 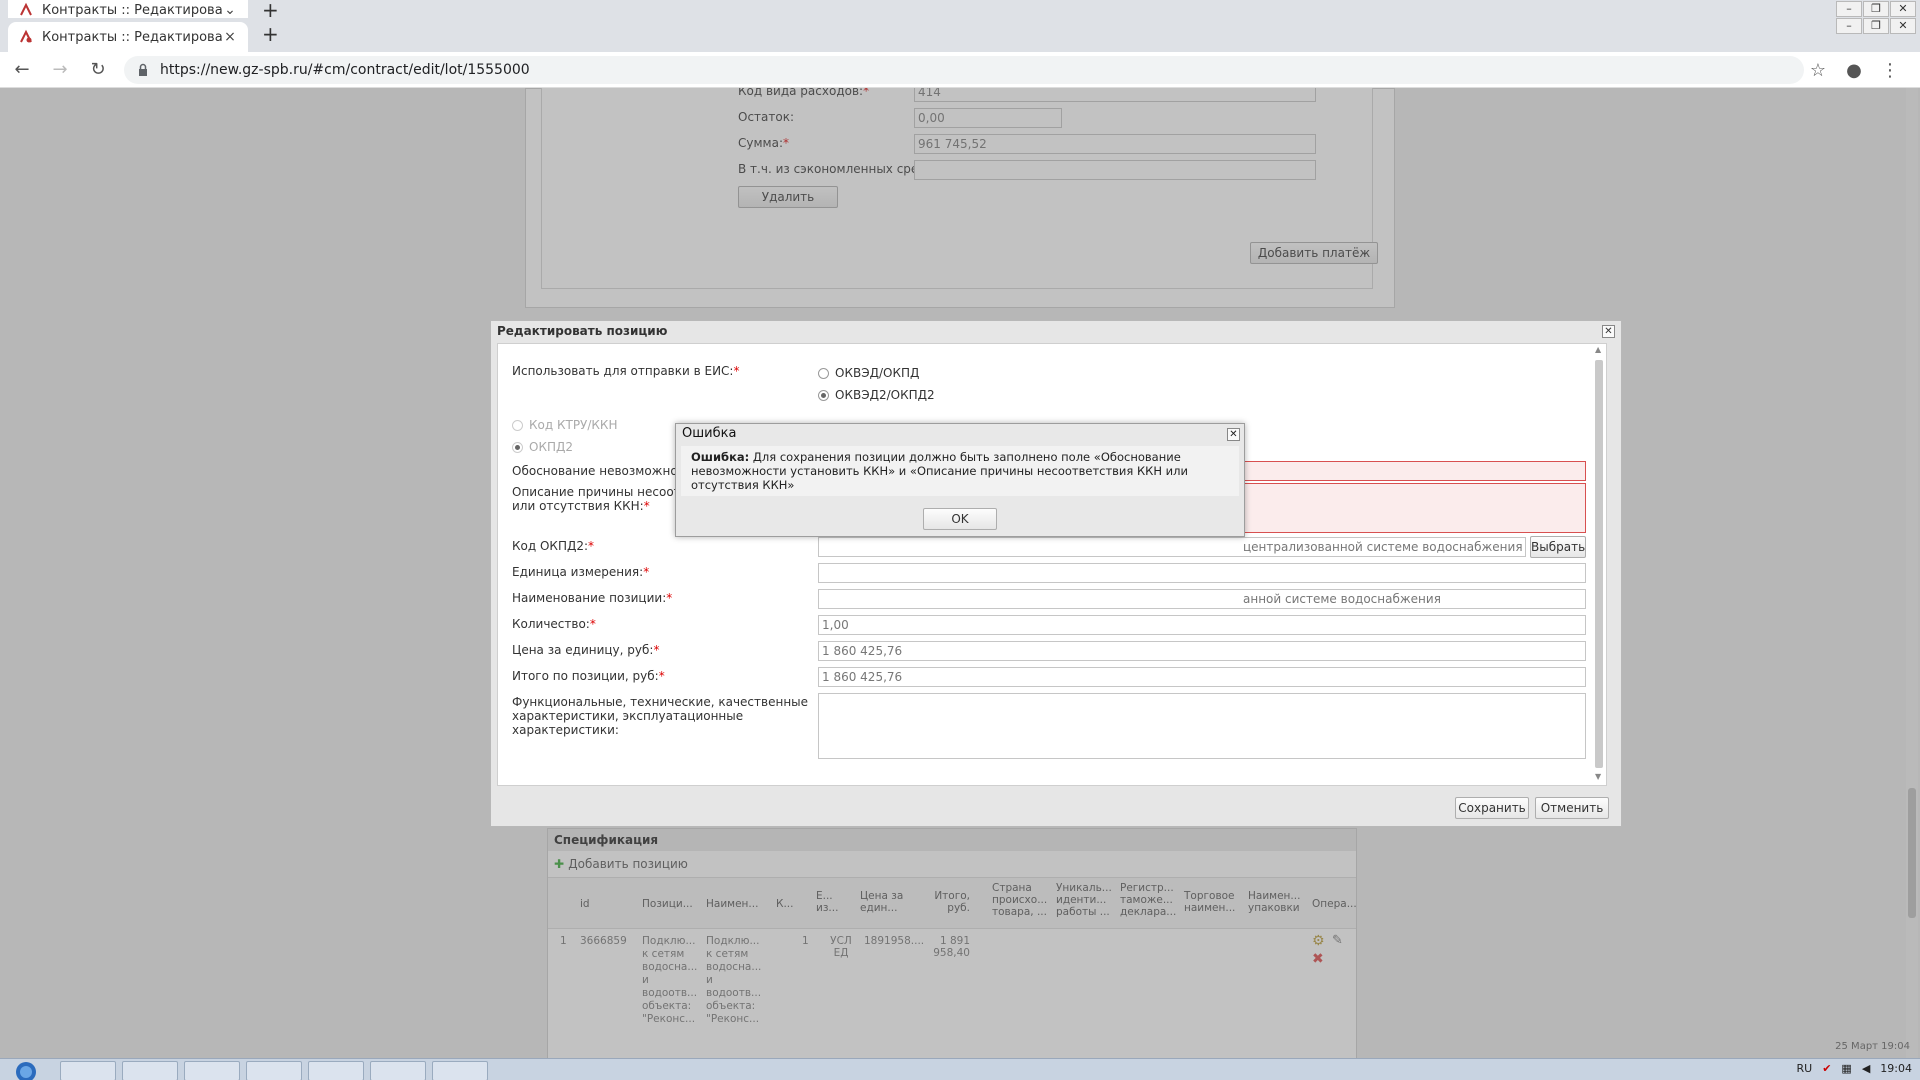 I want to click on edit-window-scrollbar: ▲ ▼, so click(x=1599, y=563).